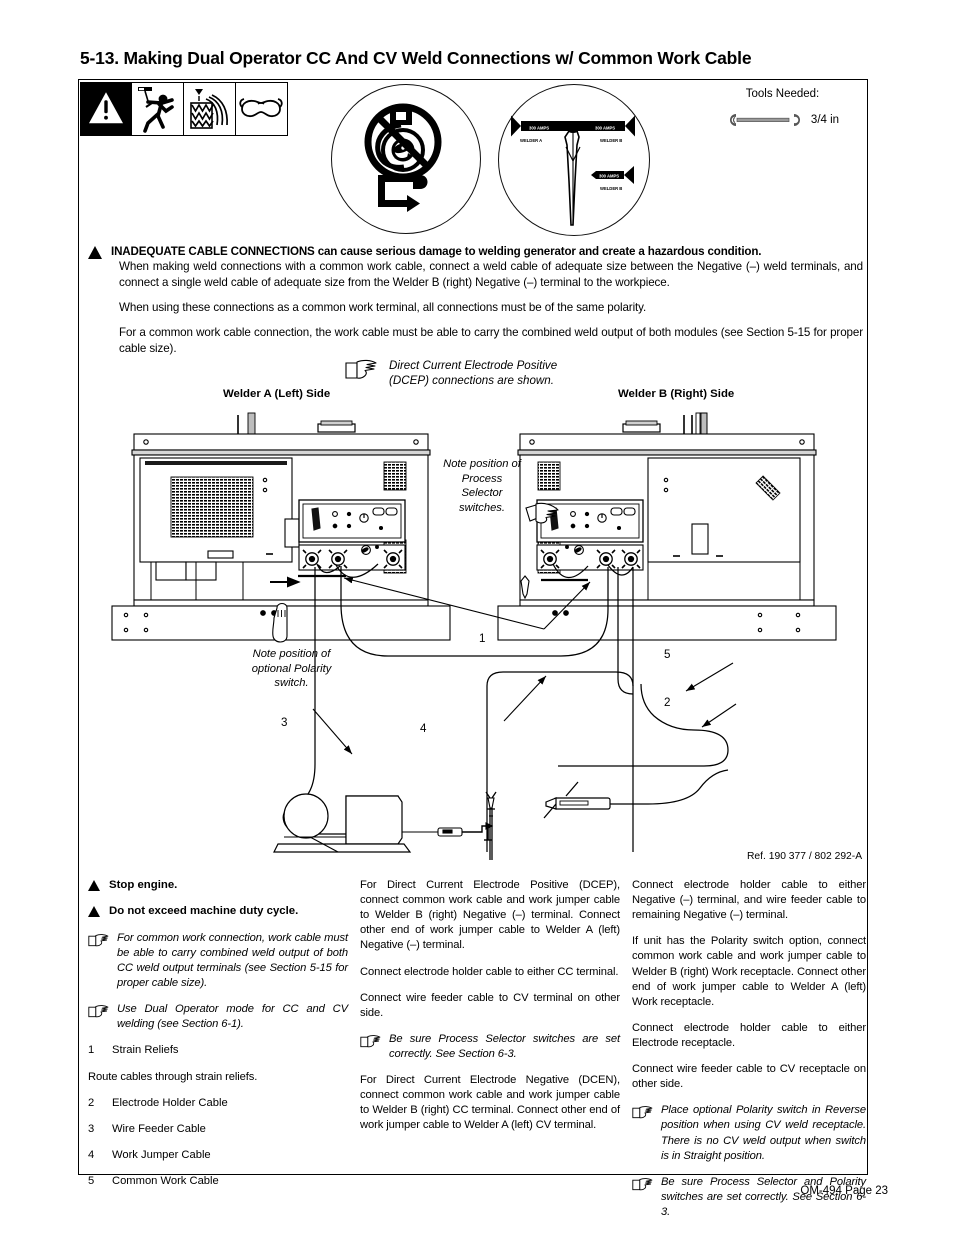 This screenshot has width=954, height=1235. What do you see at coordinates (204, 911) in the screenshot?
I see `warning-duty-cycle-text: Do not exceed machine duty cycle.` at bounding box center [204, 911].